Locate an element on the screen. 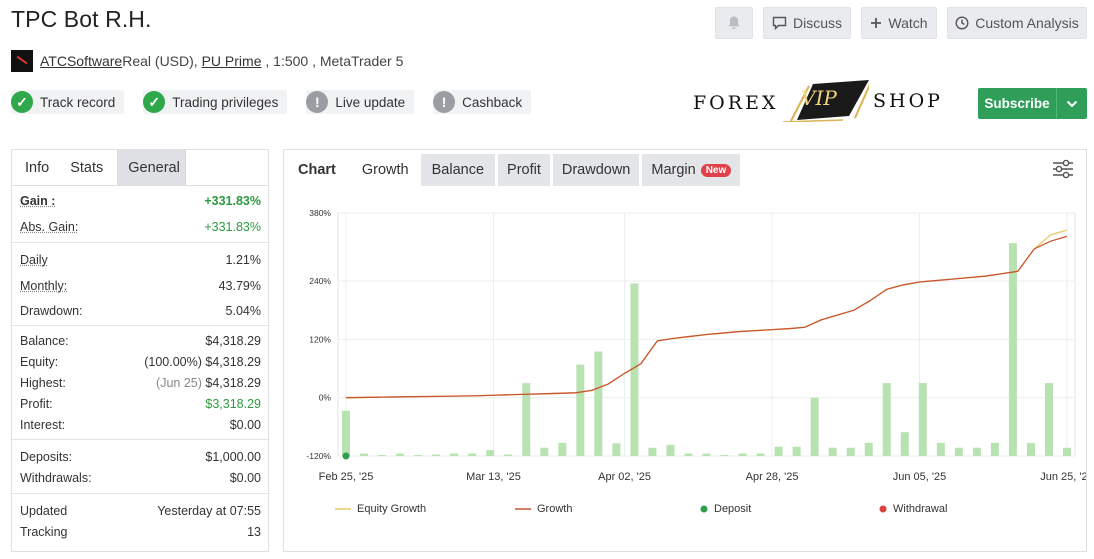 This screenshot has width=1094, height=559. stat-value: 43.79% is located at coordinates (239, 285).